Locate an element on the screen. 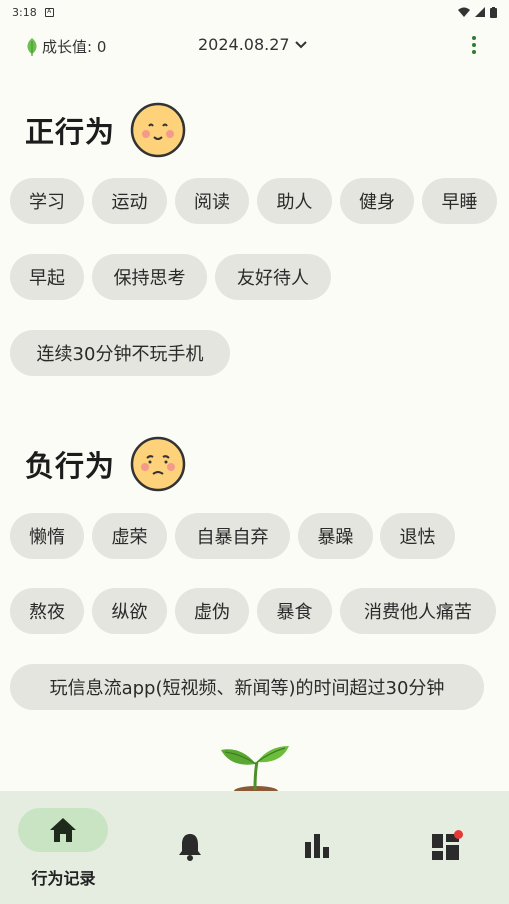  negative-chip: 退怯 is located at coordinates (417, 536).